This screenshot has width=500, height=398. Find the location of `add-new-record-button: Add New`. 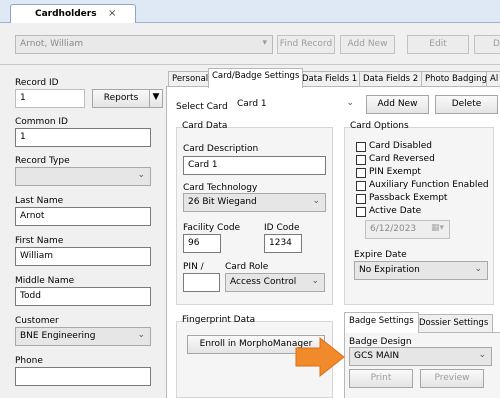

add-new-record-button: Add New is located at coordinates (367, 44).